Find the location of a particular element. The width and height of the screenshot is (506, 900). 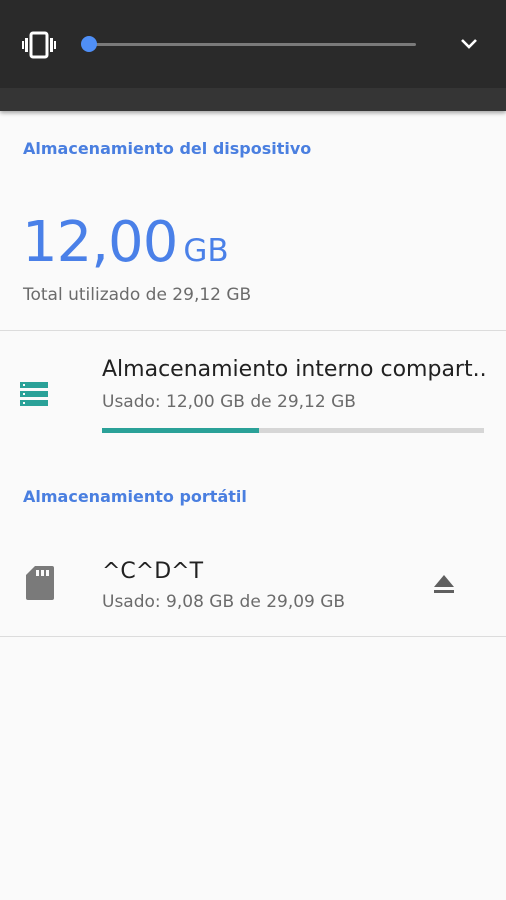

section-header-device-storage: Almacenamiento del dispositivo is located at coordinates (167, 148).